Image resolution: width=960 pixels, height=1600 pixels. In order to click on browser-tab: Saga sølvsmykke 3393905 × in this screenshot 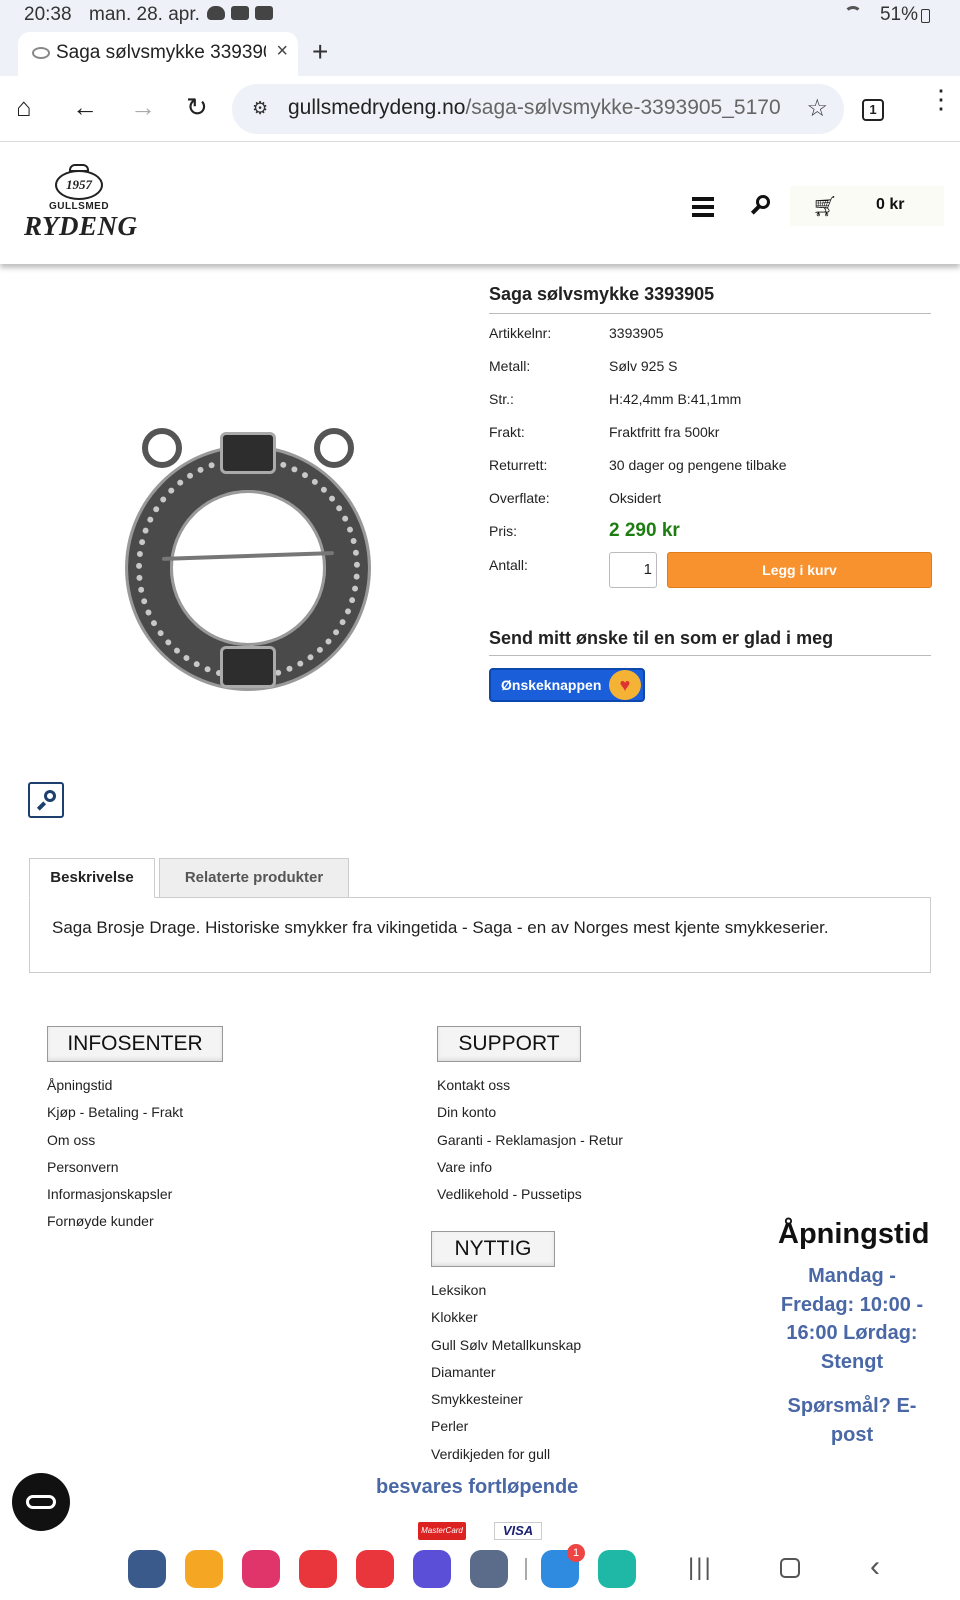, I will do `click(158, 54)`.